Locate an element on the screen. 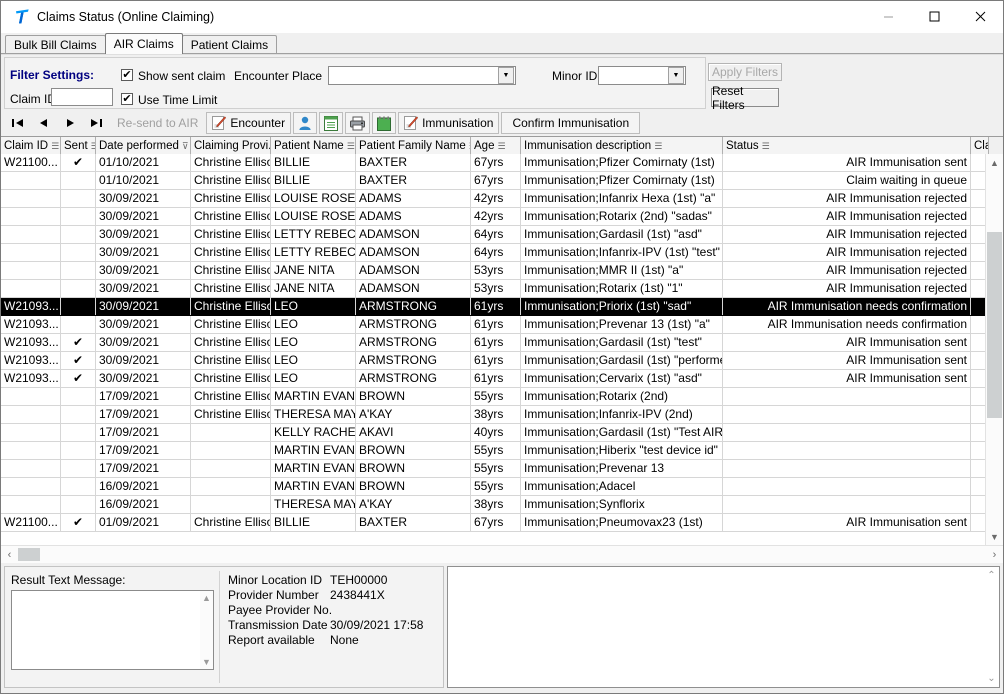 The image size is (1004, 694). scroll-left-icon: ‹ is located at coordinates (9, 555).